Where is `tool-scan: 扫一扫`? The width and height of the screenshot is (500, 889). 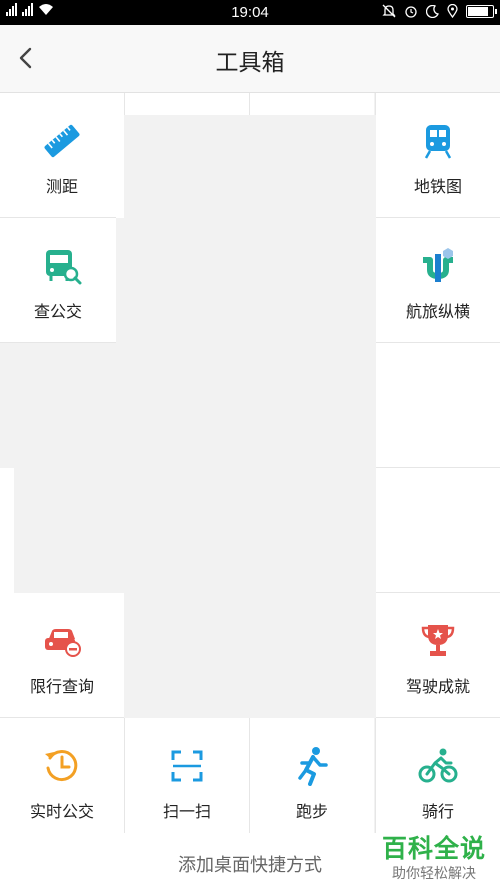 tool-scan: 扫一扫 is located at coordinates (187, 780).